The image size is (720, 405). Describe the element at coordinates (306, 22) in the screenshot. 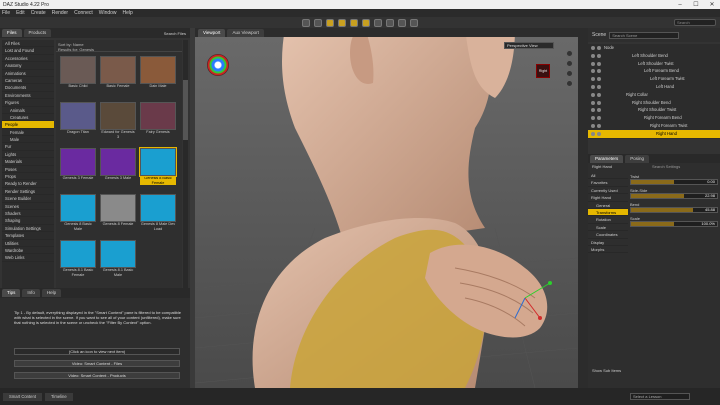

I see `select-tool-icon` at that location.